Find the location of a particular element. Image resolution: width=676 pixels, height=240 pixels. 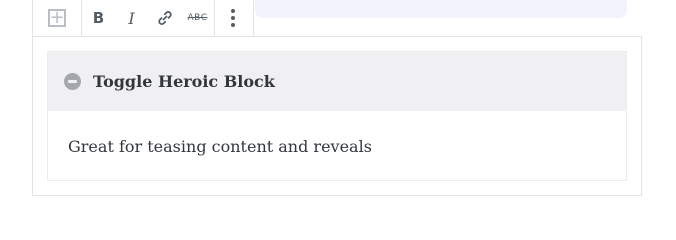

more-options-button is located at coordinates (233, 18).